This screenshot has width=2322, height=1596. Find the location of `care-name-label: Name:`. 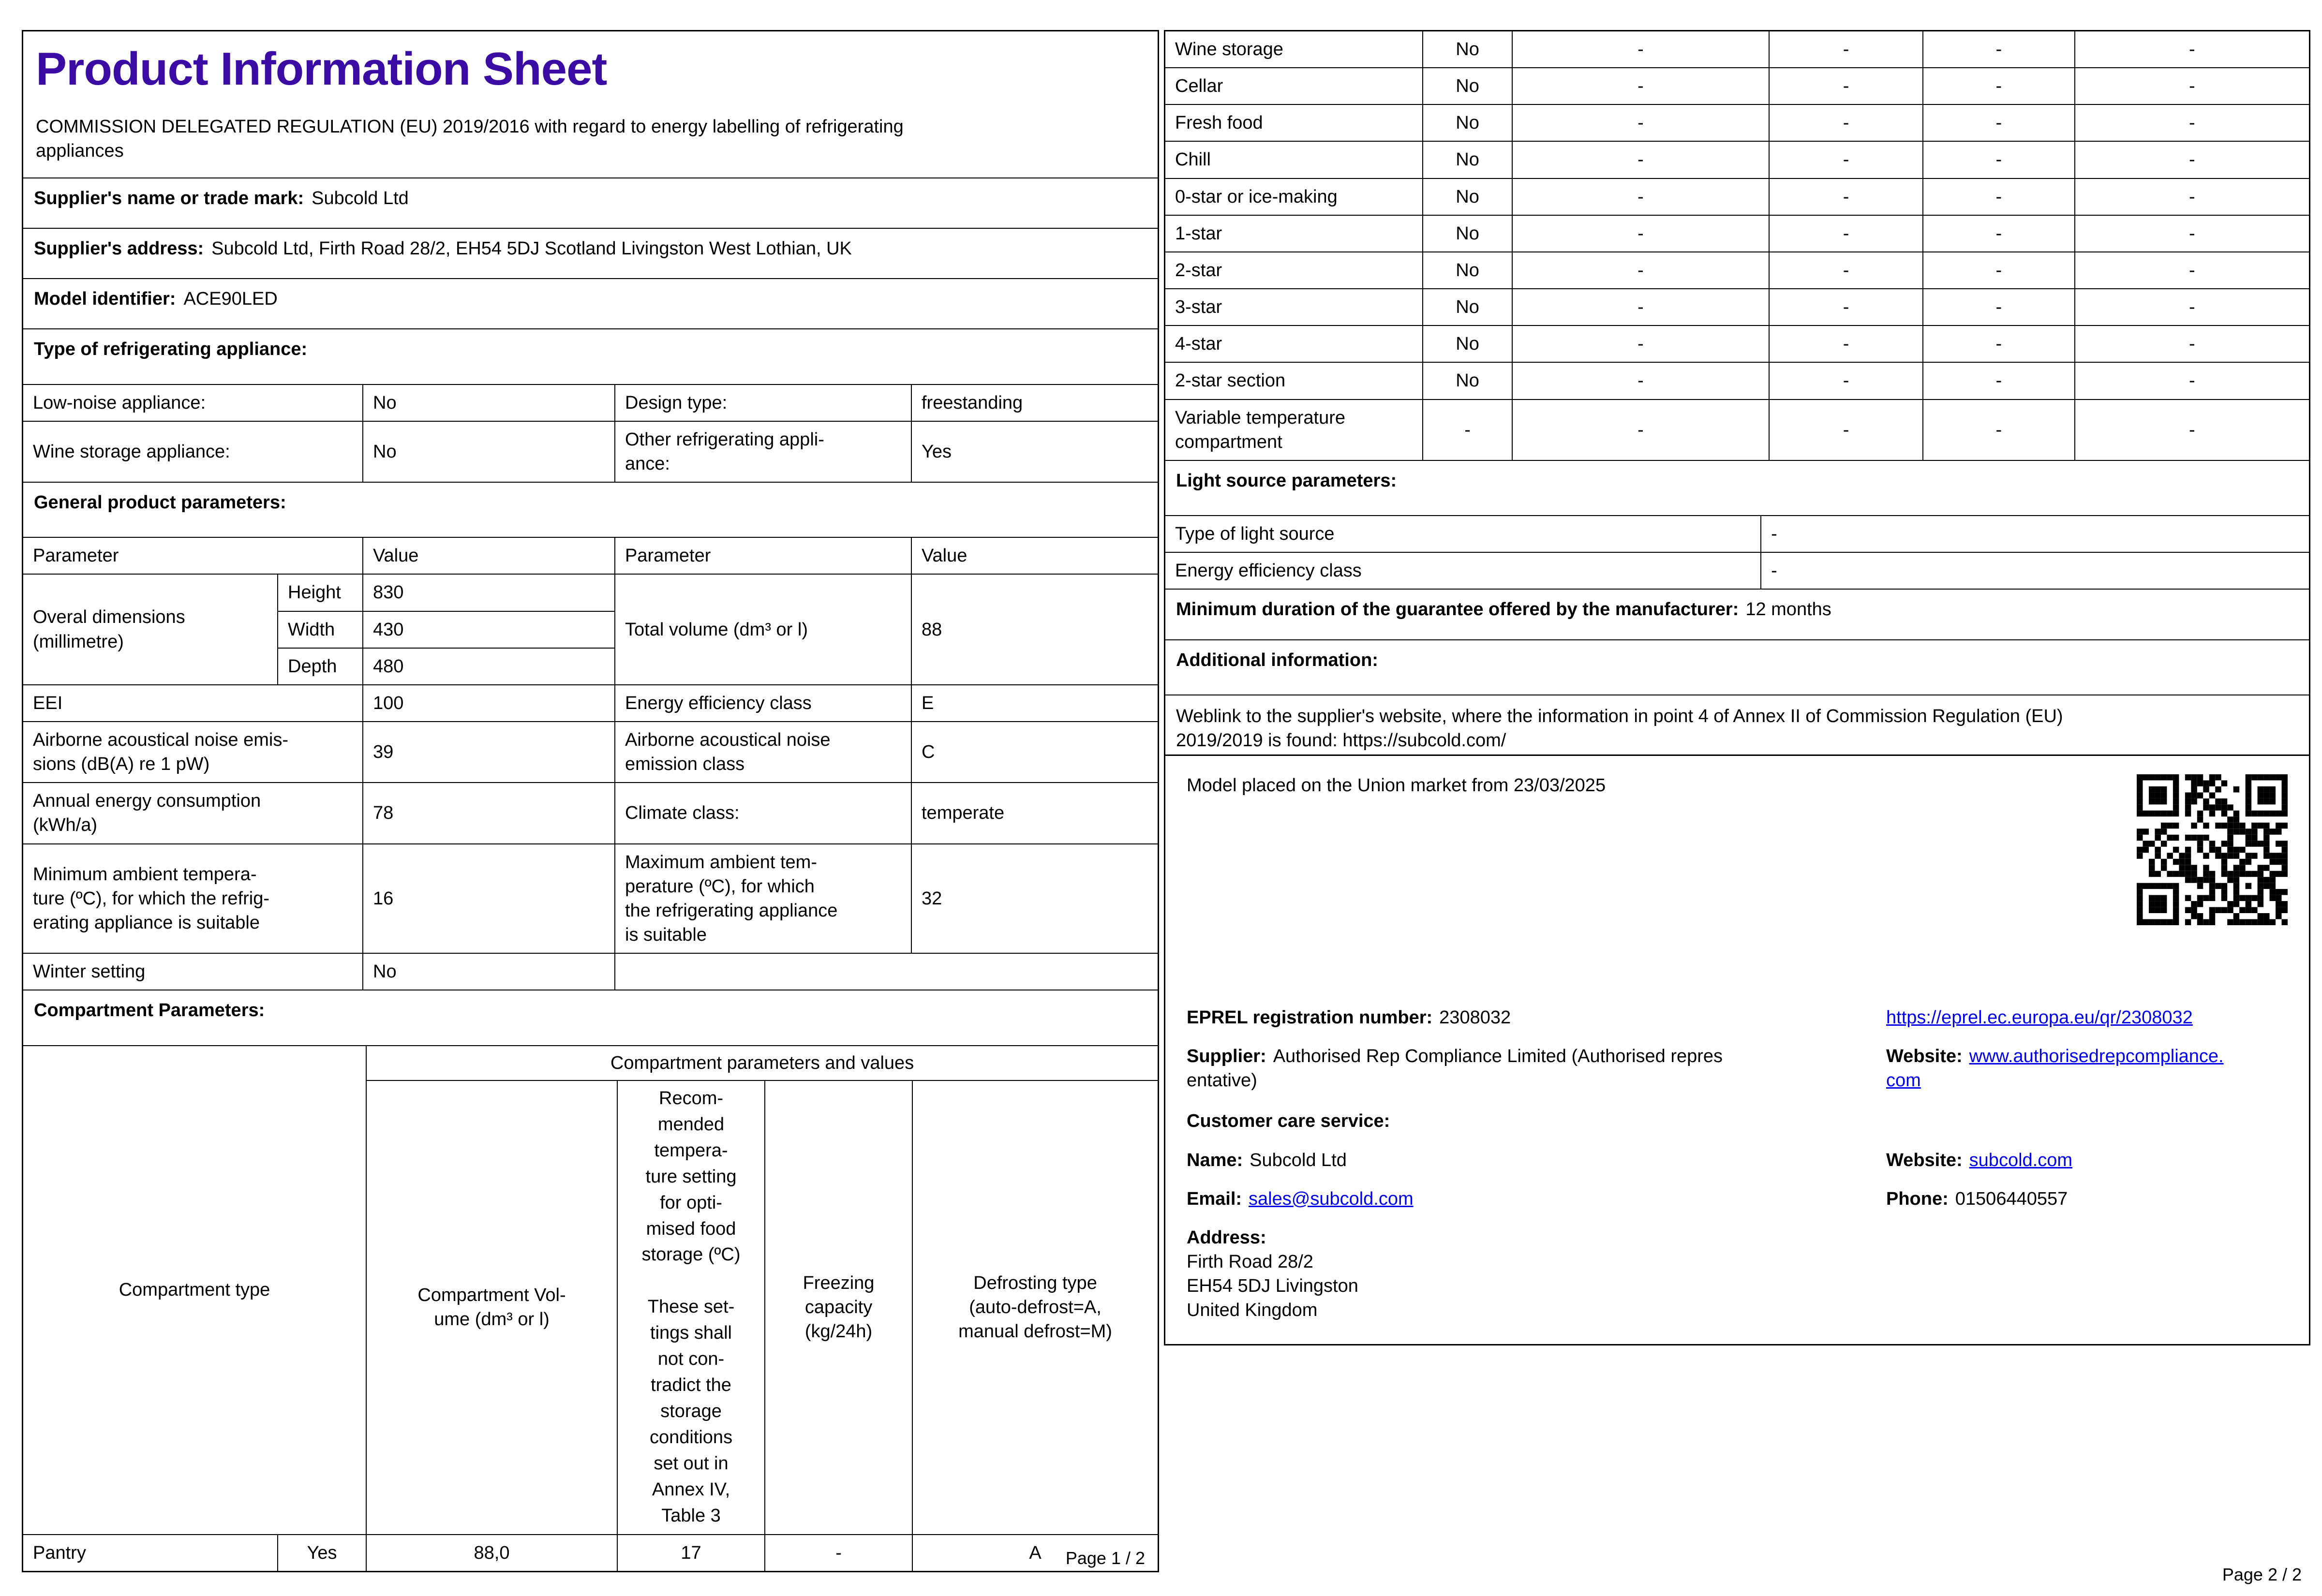

care-name-label: Name: is located at coordinates (1215, 1160).